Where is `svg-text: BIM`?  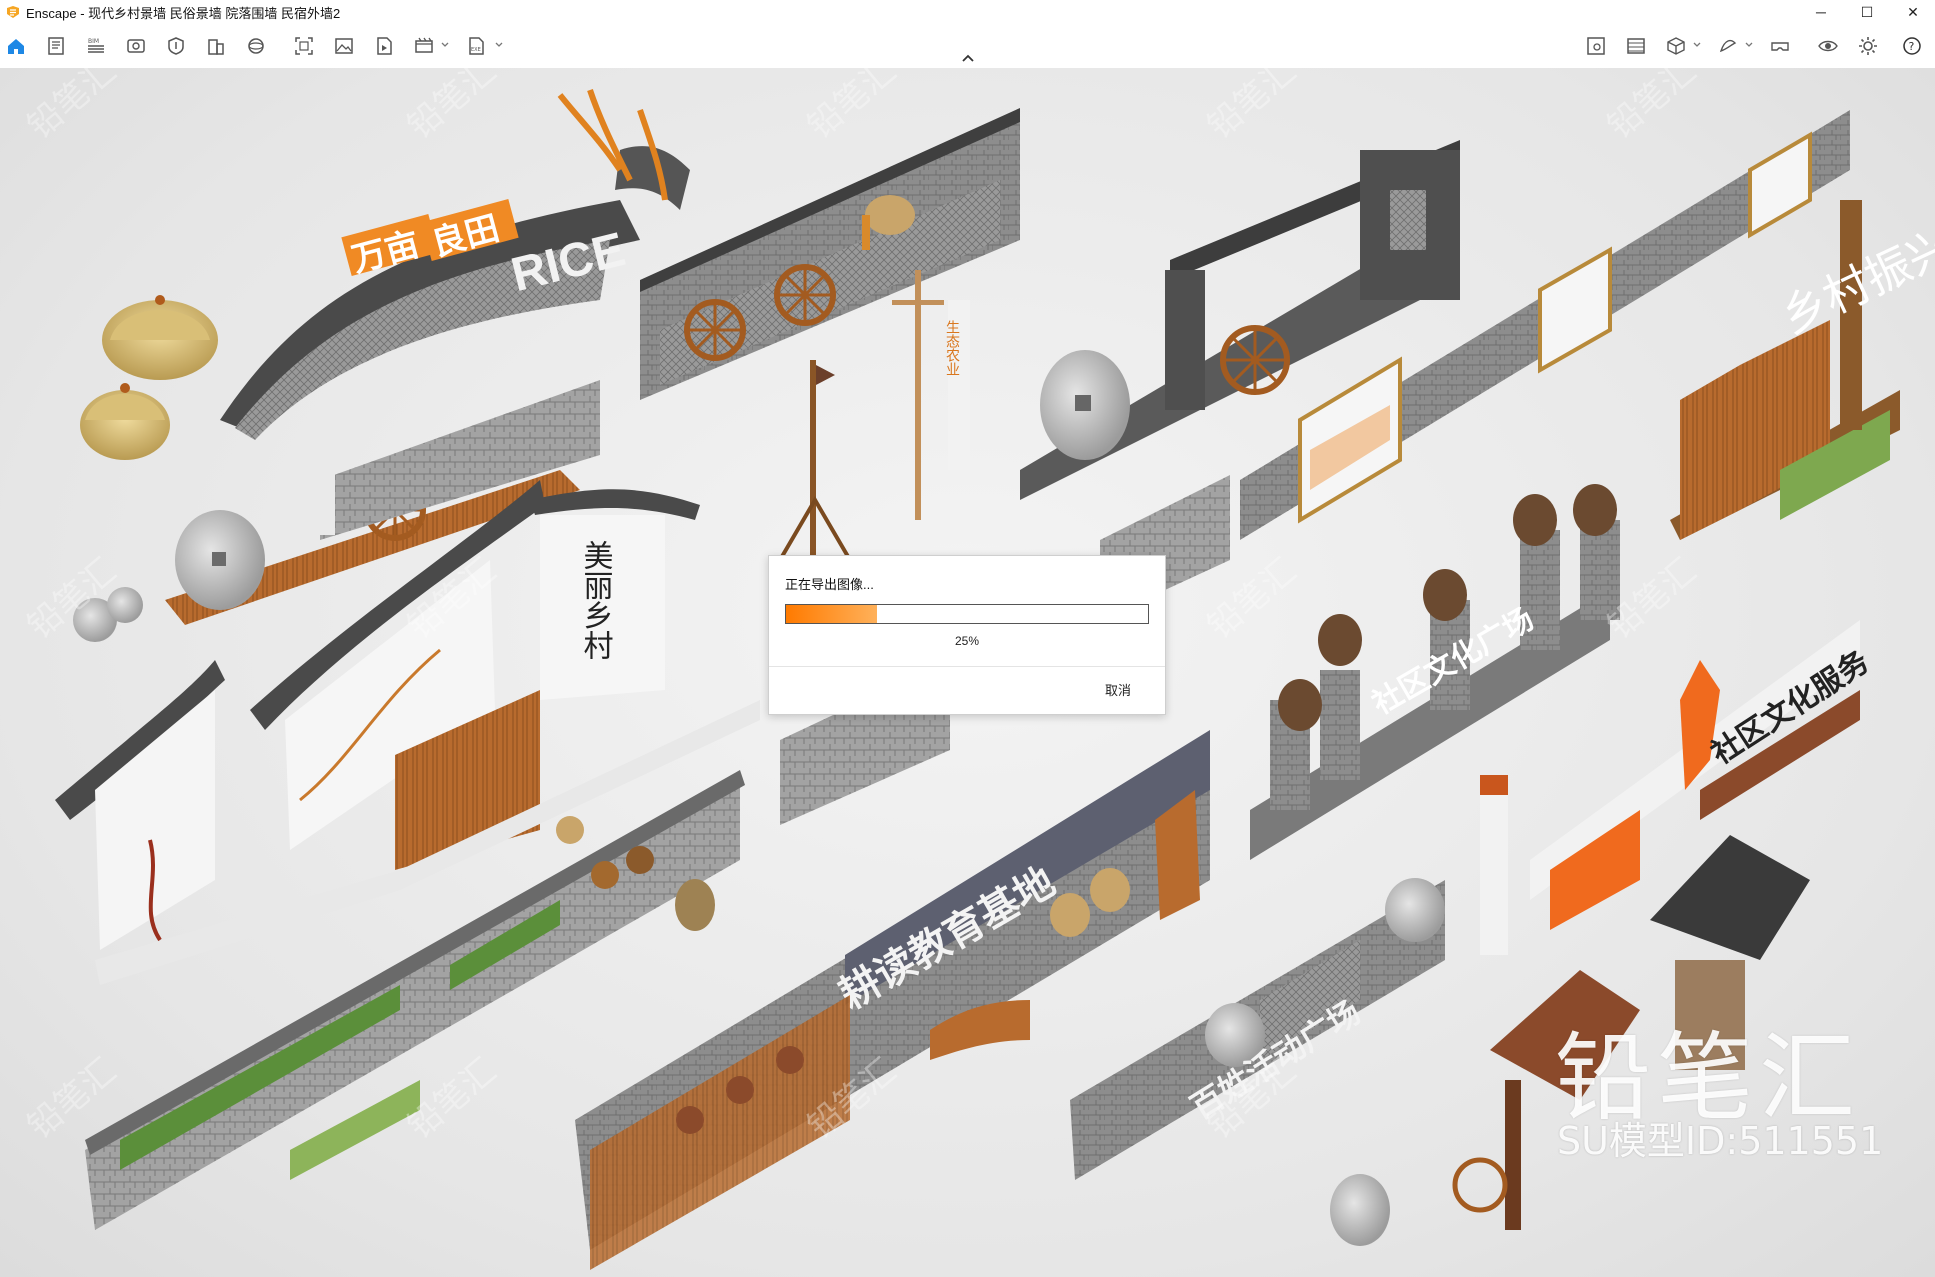 svg-text: BIM is located at coordinates (93, 41).